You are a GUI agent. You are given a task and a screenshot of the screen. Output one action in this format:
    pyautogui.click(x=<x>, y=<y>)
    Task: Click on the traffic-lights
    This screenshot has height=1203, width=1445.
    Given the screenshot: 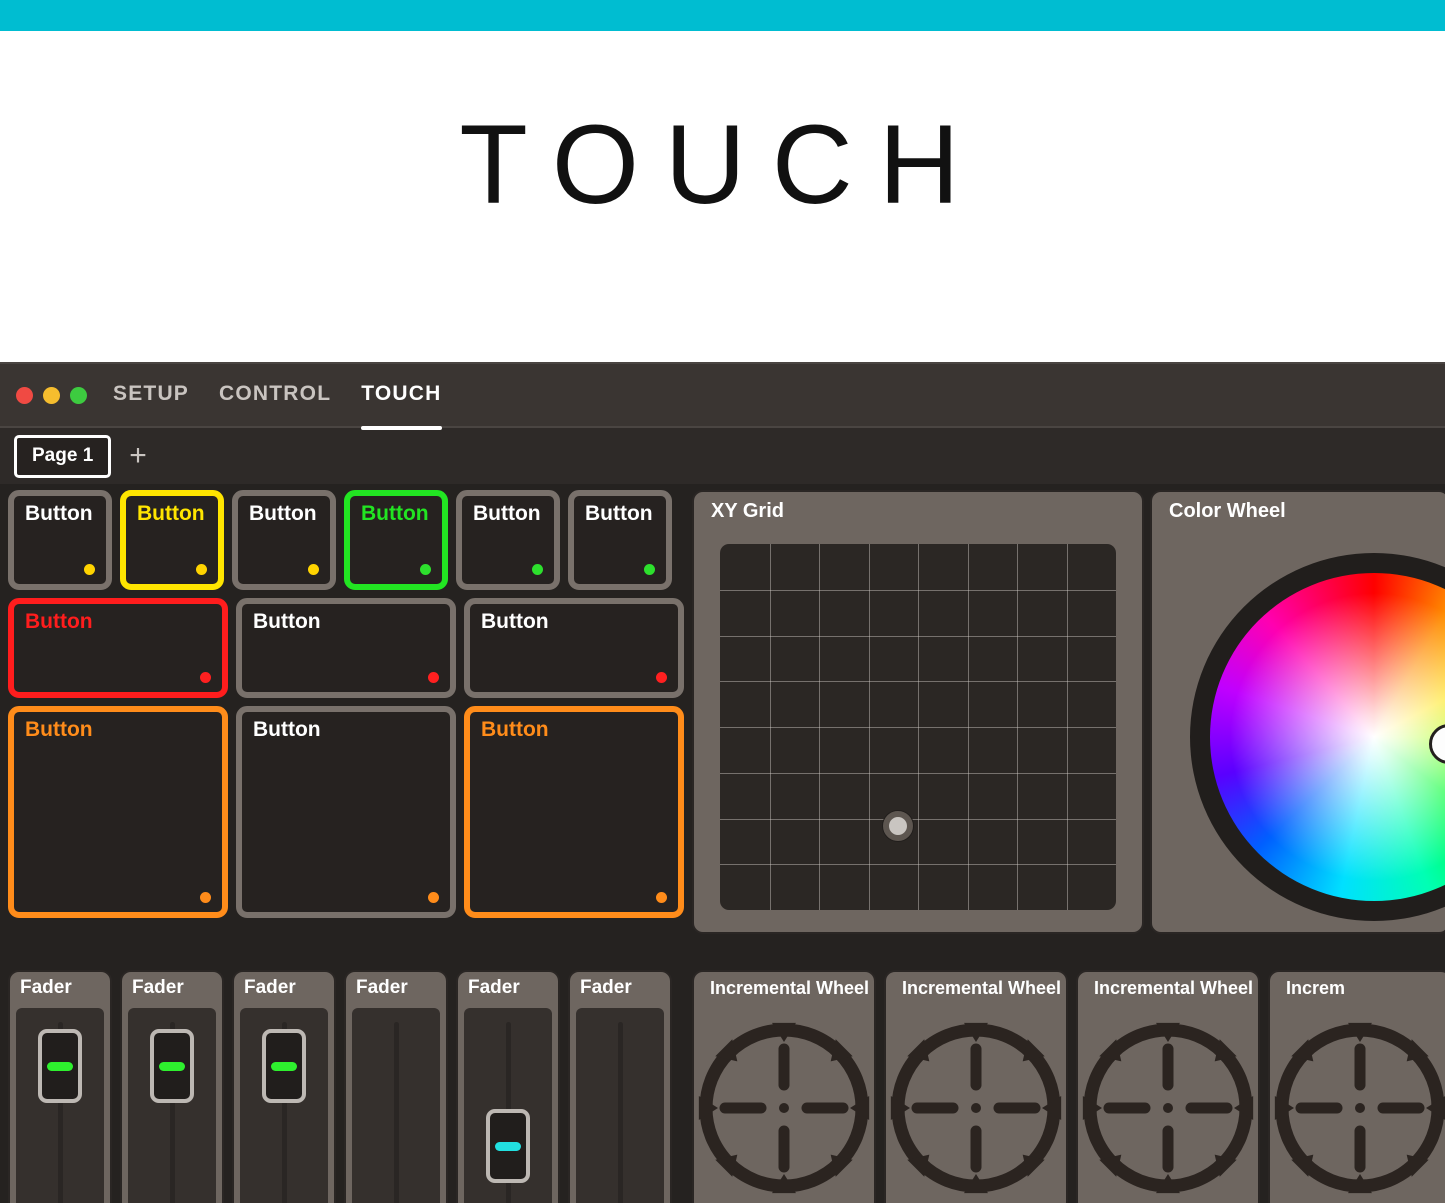 What is the action you would take?
    pyautogui.click(x=51, y=395)
    